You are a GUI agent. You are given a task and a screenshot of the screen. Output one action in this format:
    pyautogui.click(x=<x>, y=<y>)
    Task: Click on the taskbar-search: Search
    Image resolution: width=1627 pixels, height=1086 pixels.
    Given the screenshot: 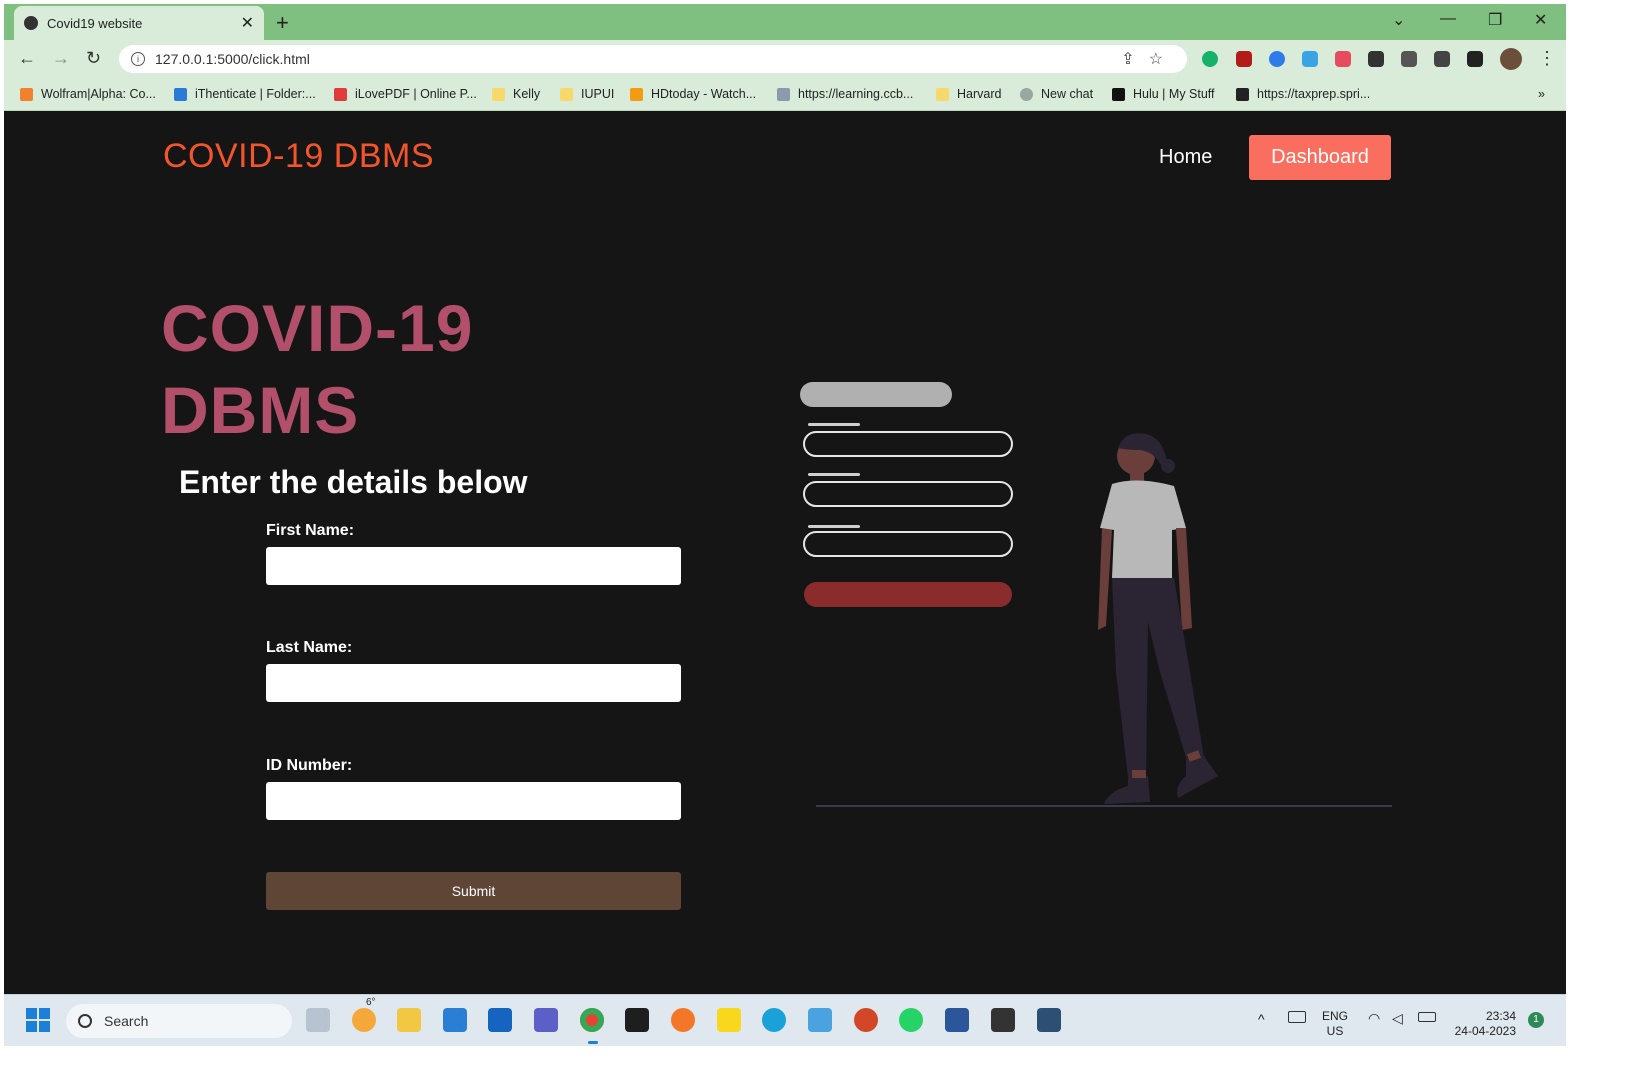 What is the action you would take?
    pyautogui.click(x=179, y=1021)
    